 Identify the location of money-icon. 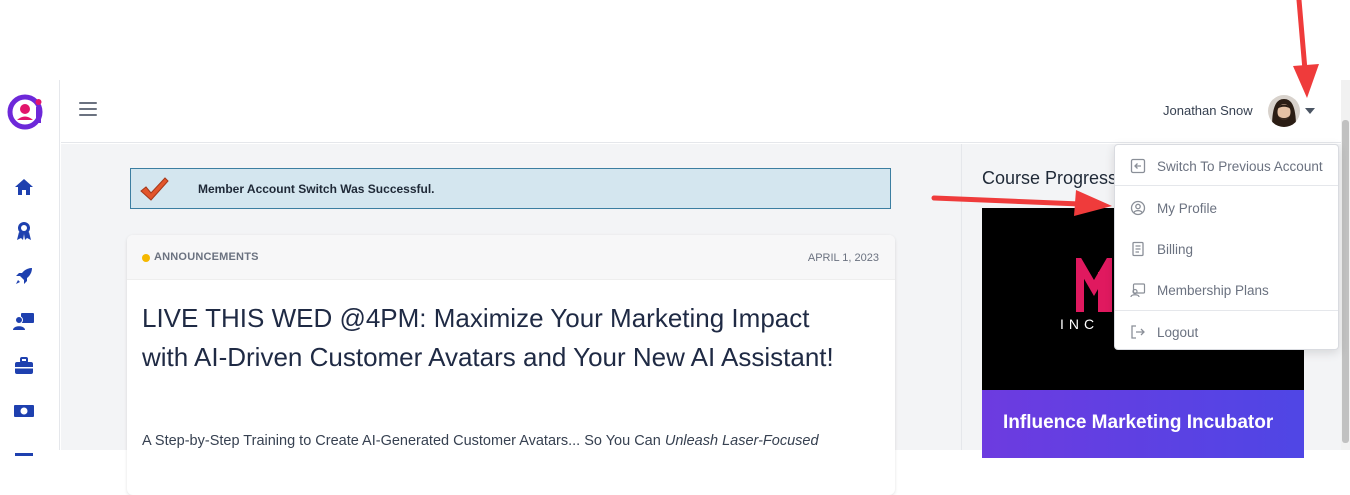
(24, 411).